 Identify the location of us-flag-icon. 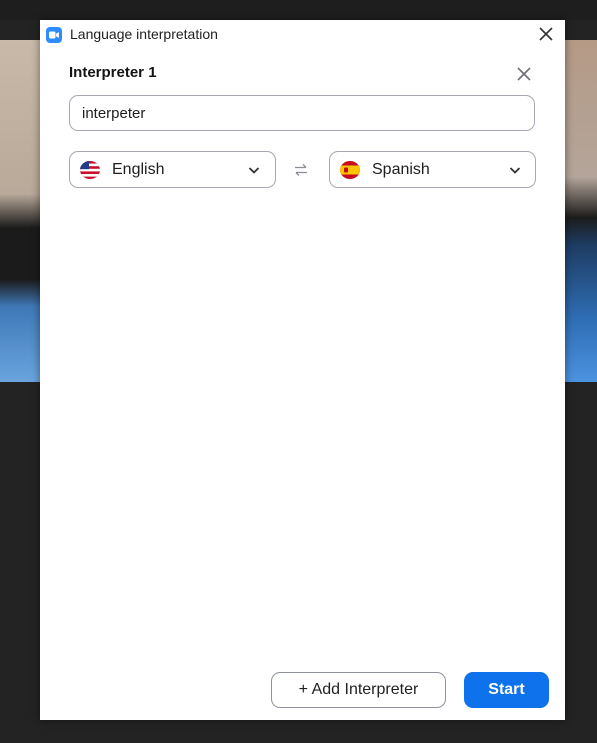
(90, 170).